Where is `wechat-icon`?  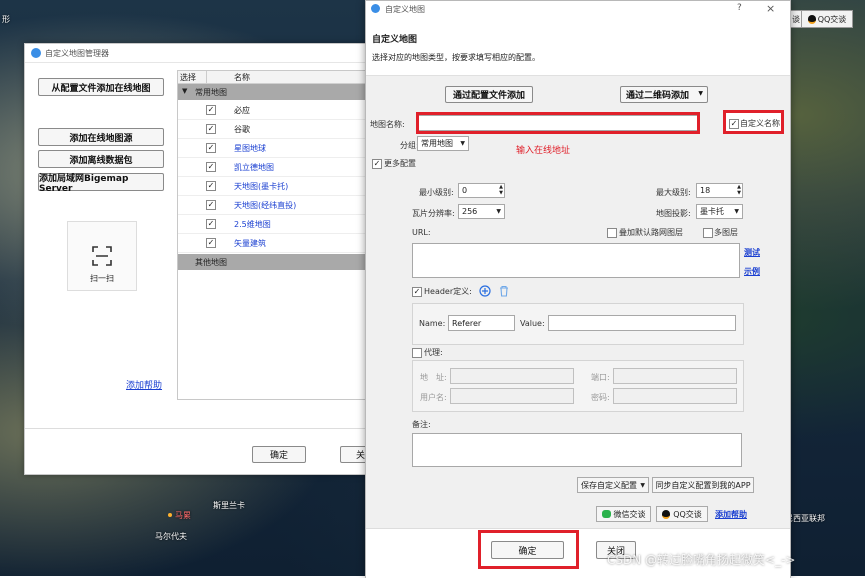
wechat-icon is located at coordinates (606, 514).